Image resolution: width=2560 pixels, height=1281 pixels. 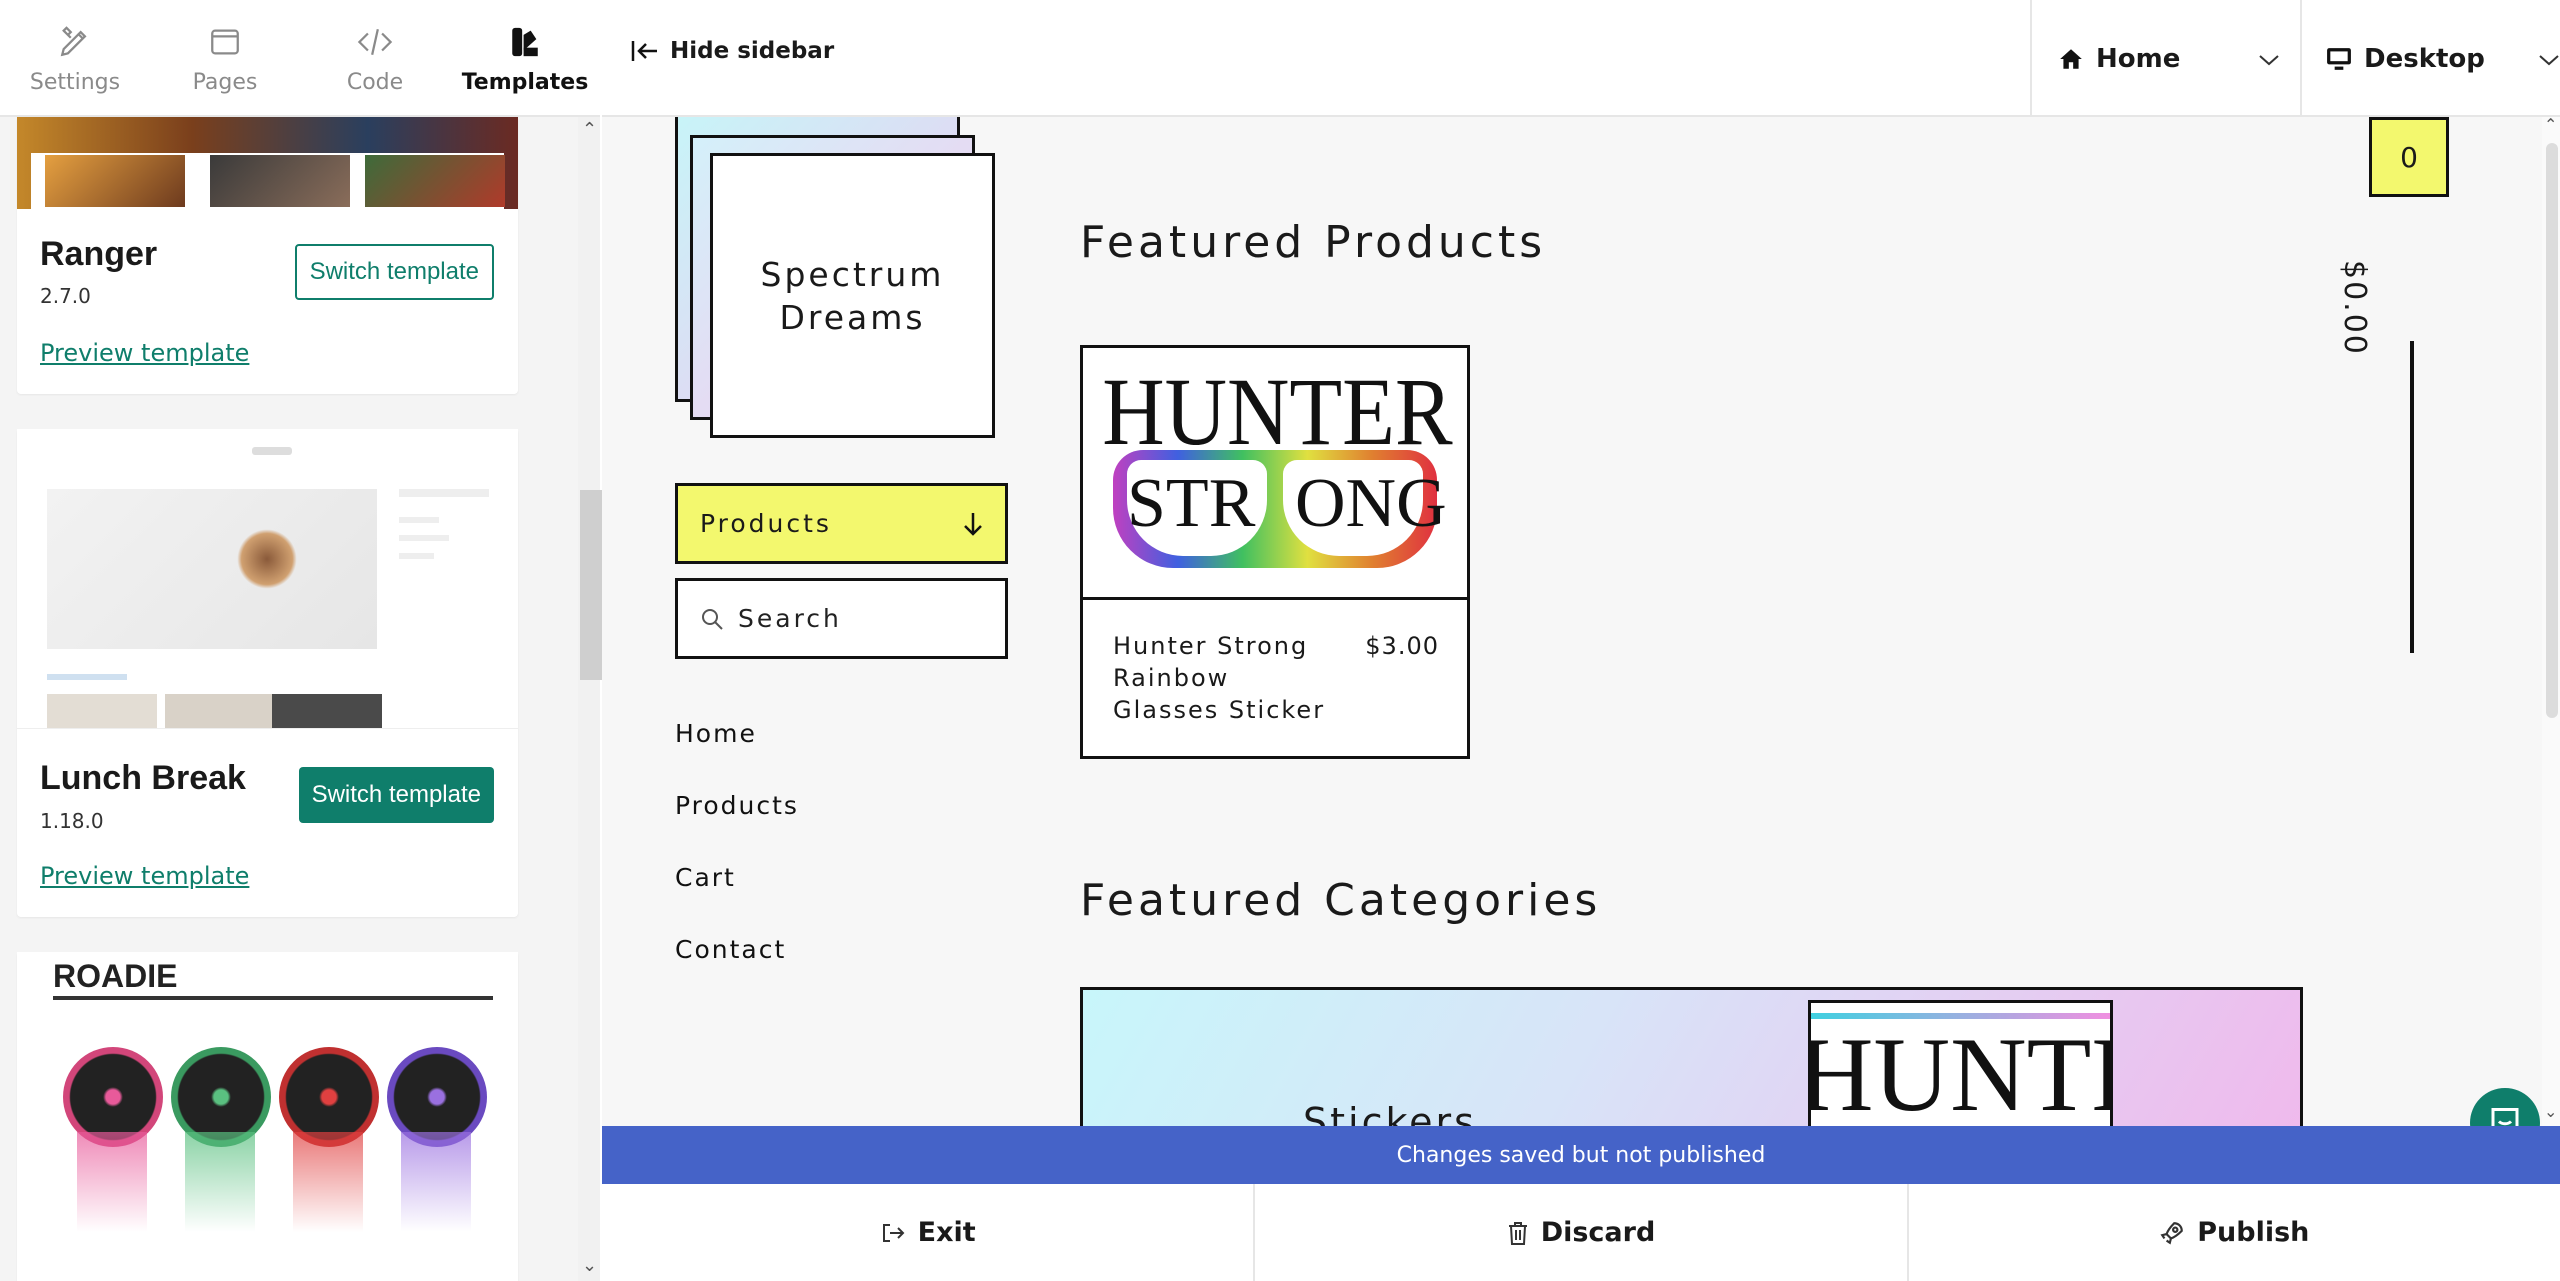 What do you see at coordinates (841, 523) in the screenshot?
I see `products-dropdown: Products` at bounding box center [841, 523].